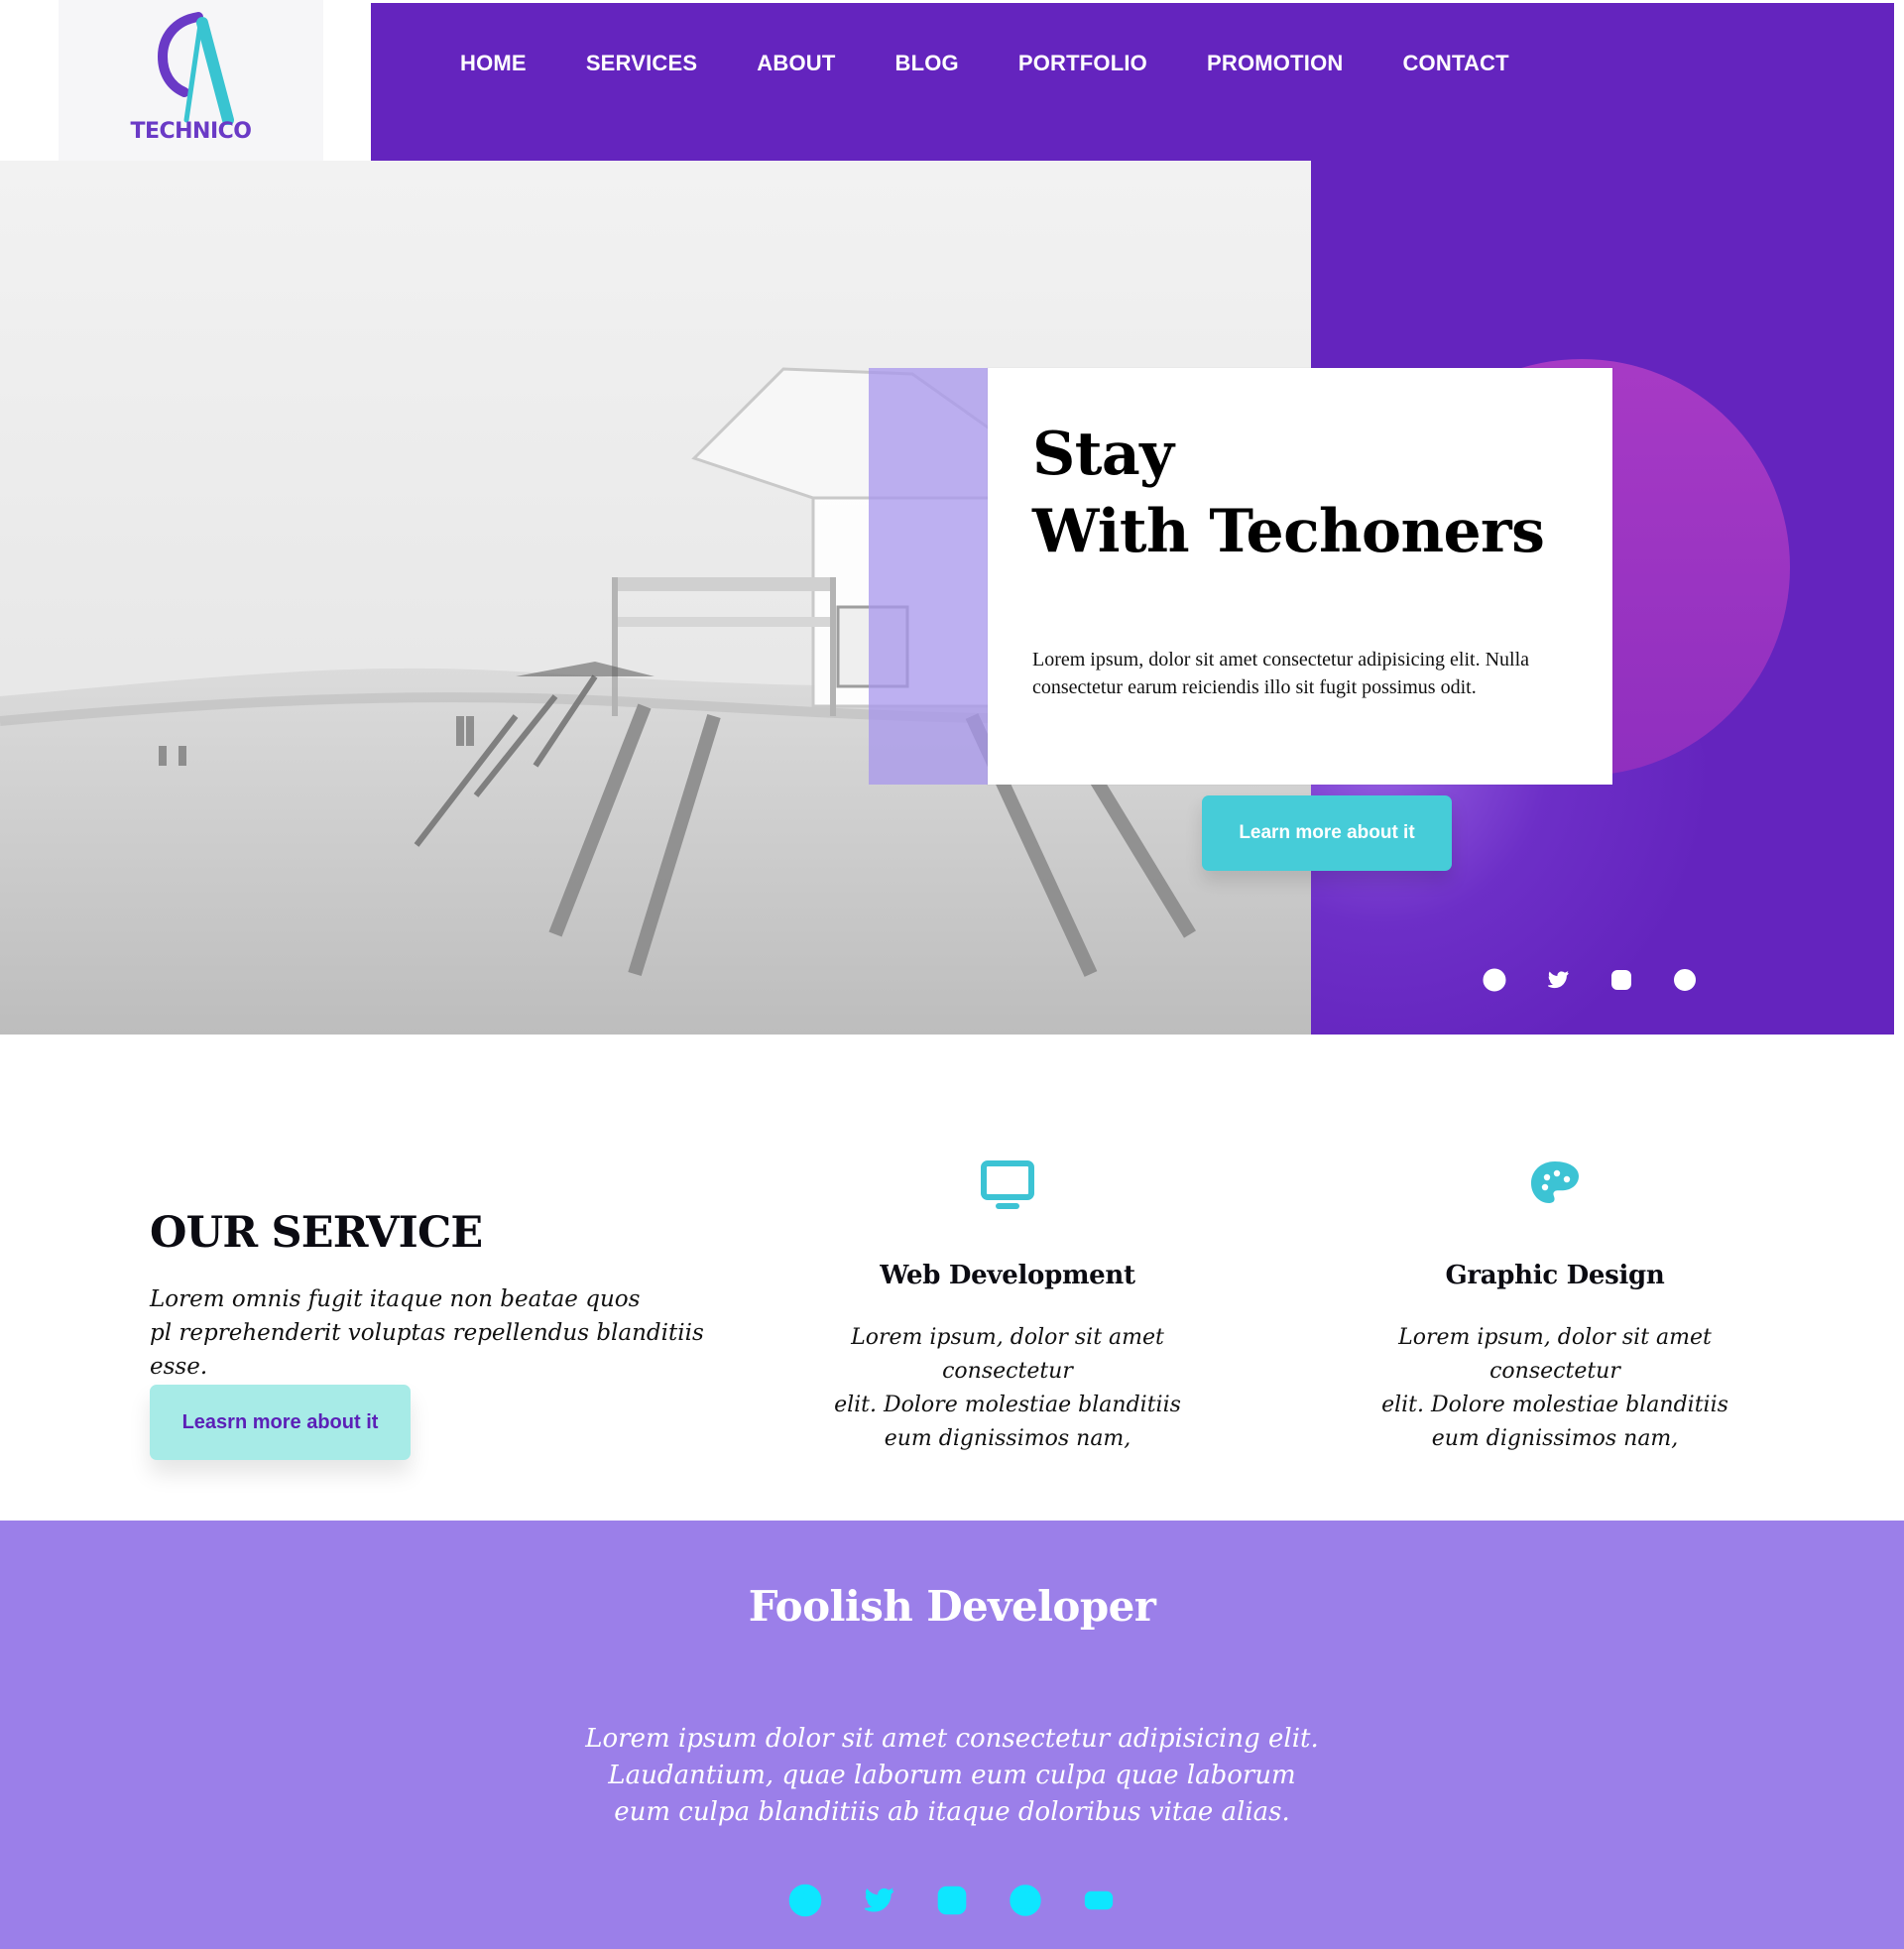 This screenshot has width=1904, height=1949. Describe the element at coordinates (796, 64) in the screenshot. I see `nav-about: ABOUT` at that location.